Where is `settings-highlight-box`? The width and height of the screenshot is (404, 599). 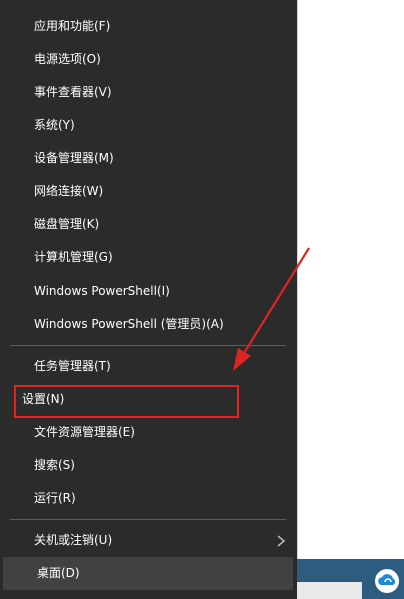 settings-highlight-box is located at coordinates (126, 401).